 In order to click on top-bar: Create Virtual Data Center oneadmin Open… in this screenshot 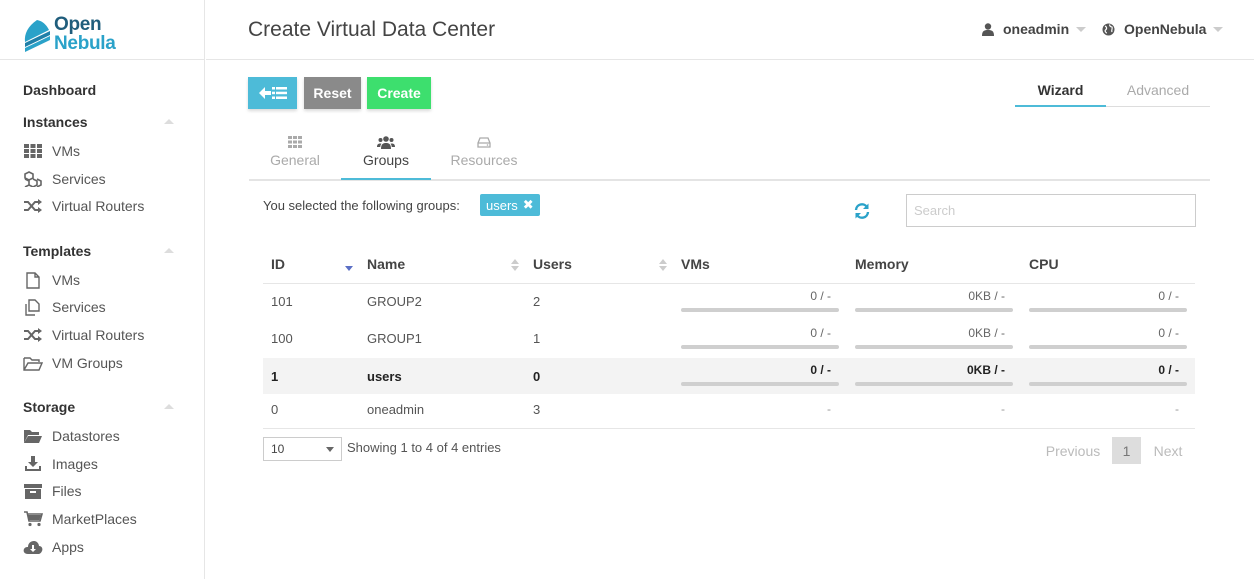, I will do `click(730, 30)`.